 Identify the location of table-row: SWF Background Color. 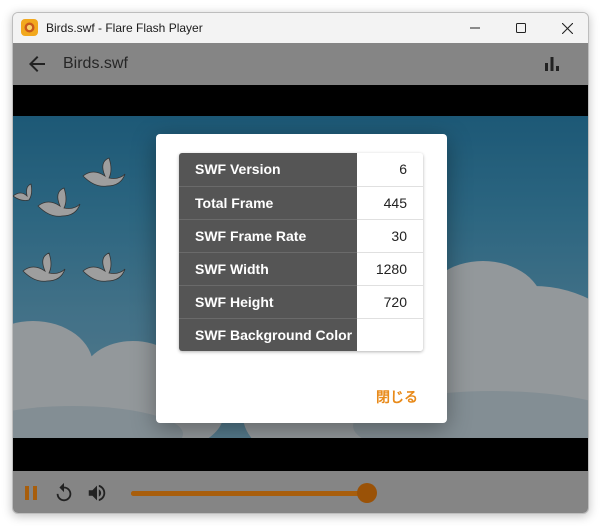
(301, 334).